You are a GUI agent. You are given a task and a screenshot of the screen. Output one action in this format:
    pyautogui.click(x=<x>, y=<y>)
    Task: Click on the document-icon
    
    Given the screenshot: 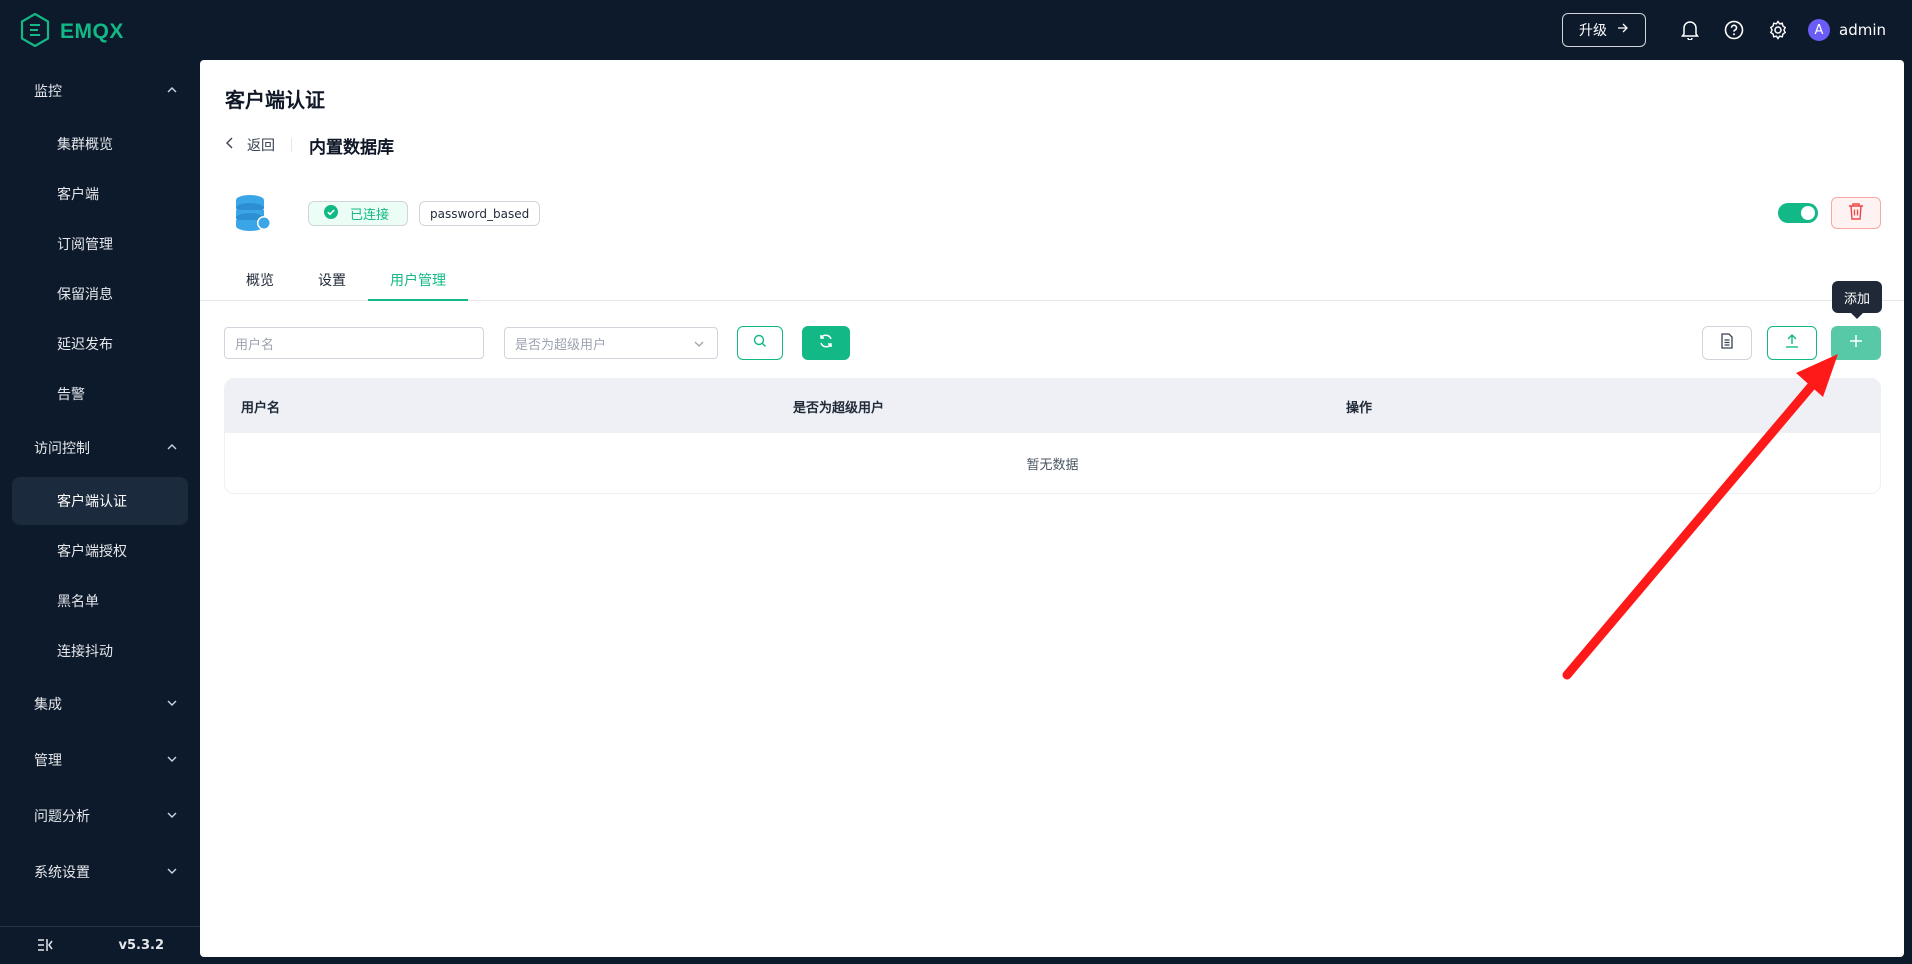 What is the action you would take?
    pyautogui.click(x=1727, y=343)
    